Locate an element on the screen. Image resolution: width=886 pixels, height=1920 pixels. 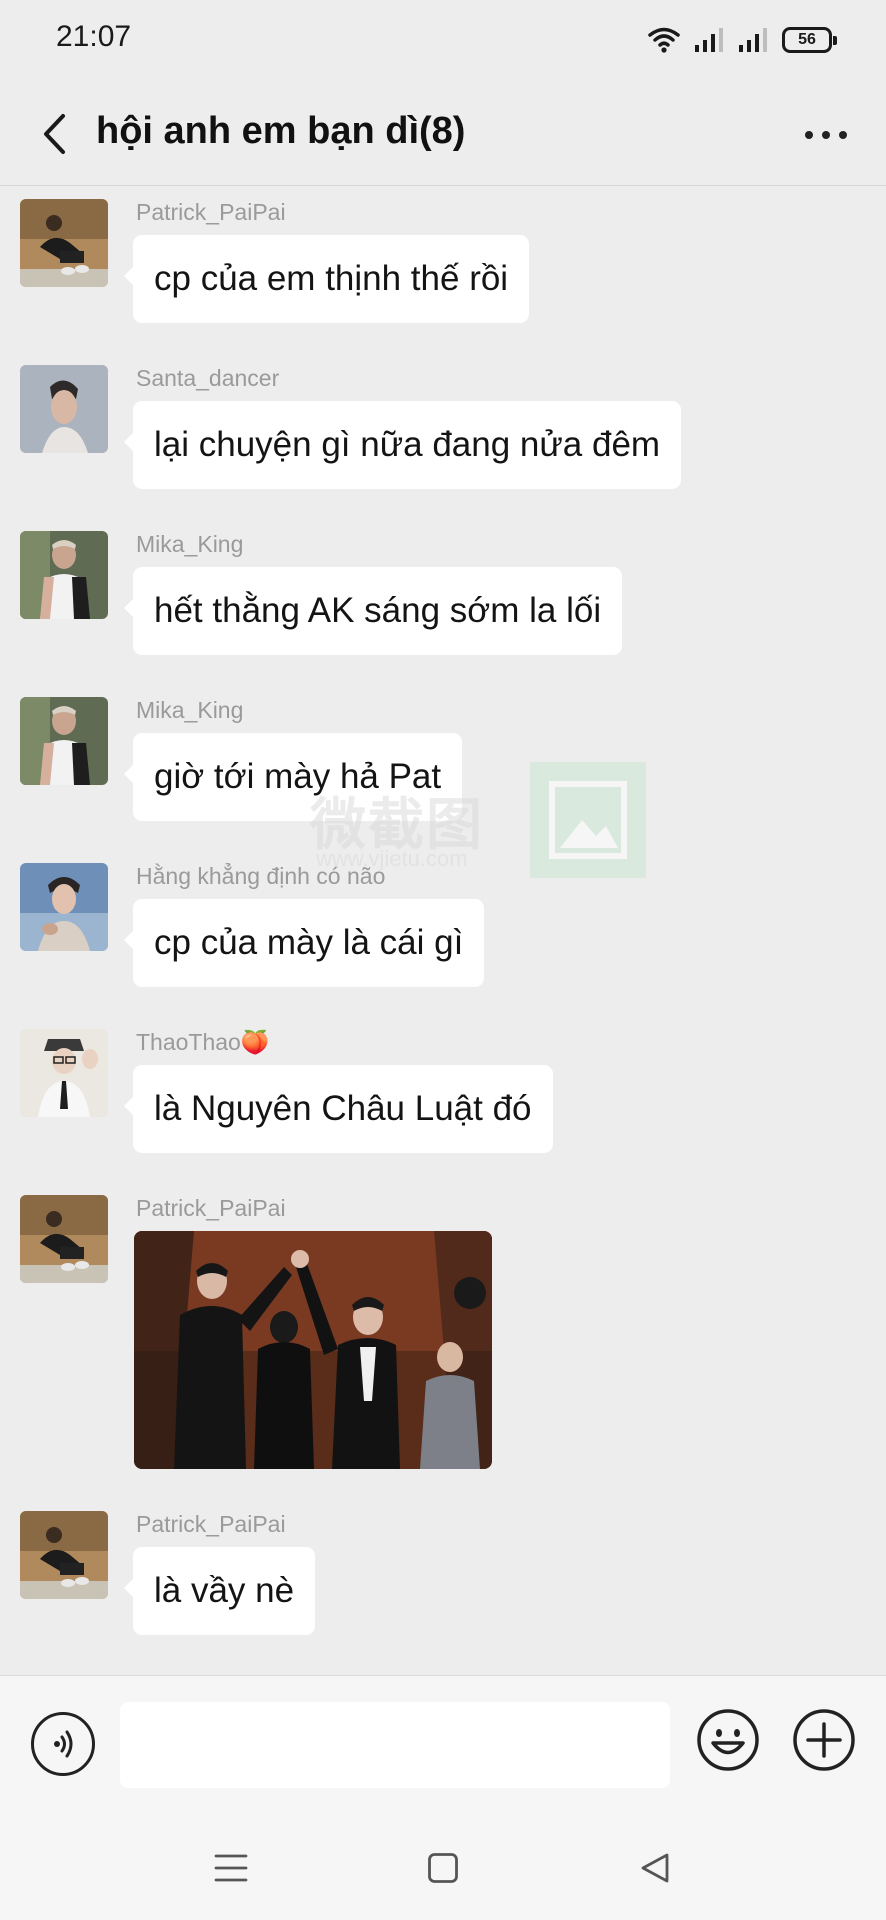
message-input is located at coordinates (395, 1745).